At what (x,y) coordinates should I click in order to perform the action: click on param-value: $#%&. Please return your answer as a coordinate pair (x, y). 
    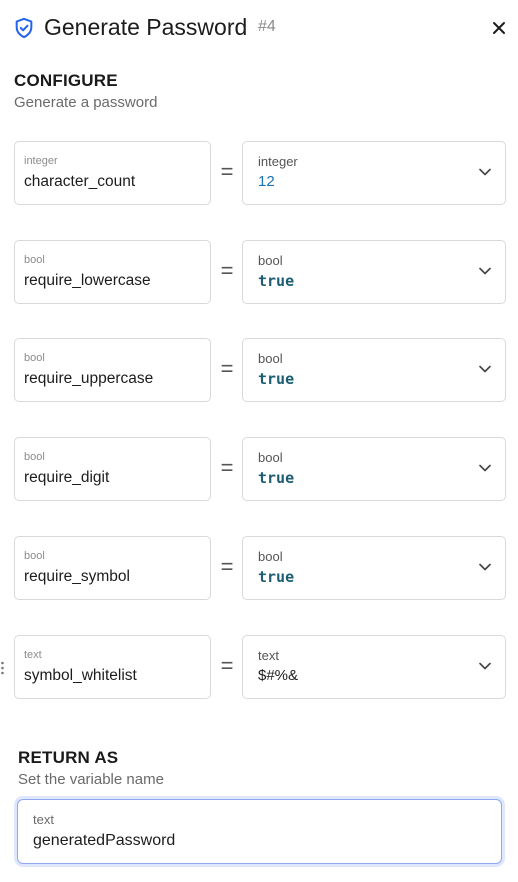
    Looking at the image, I should click on (278, 675).